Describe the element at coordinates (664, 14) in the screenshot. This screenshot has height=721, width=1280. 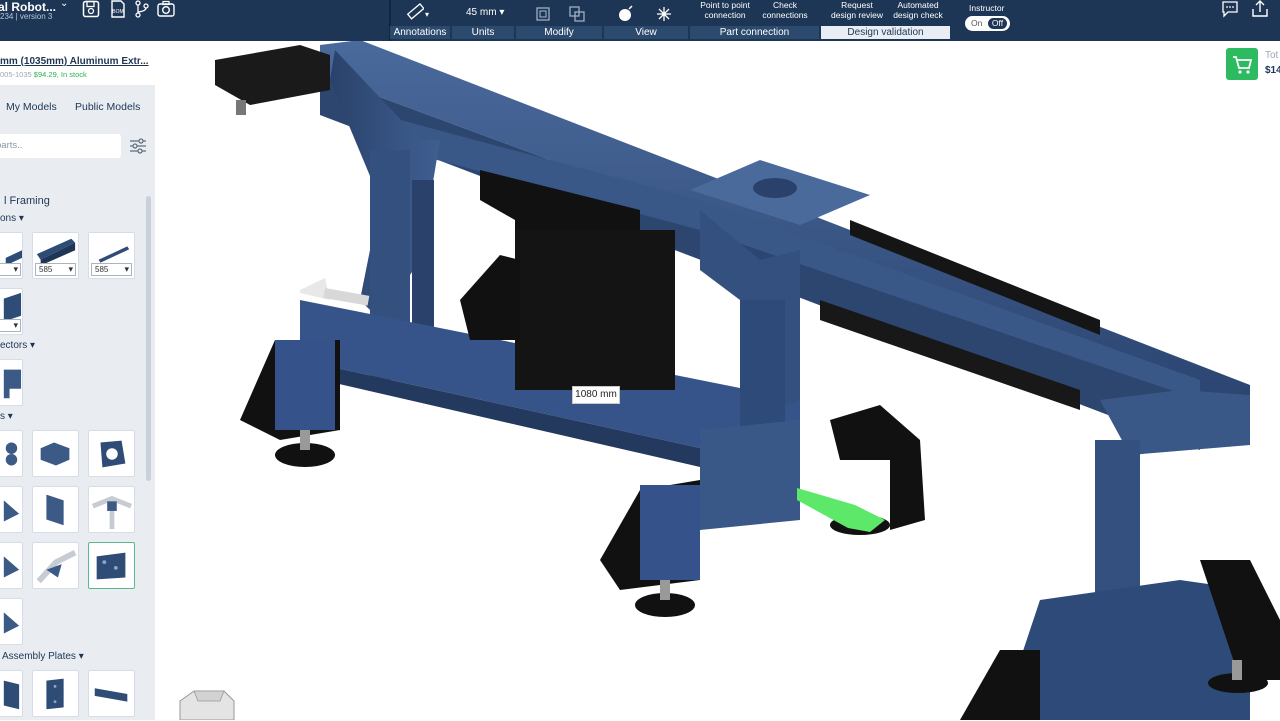
I see `explode-icon` at that location.